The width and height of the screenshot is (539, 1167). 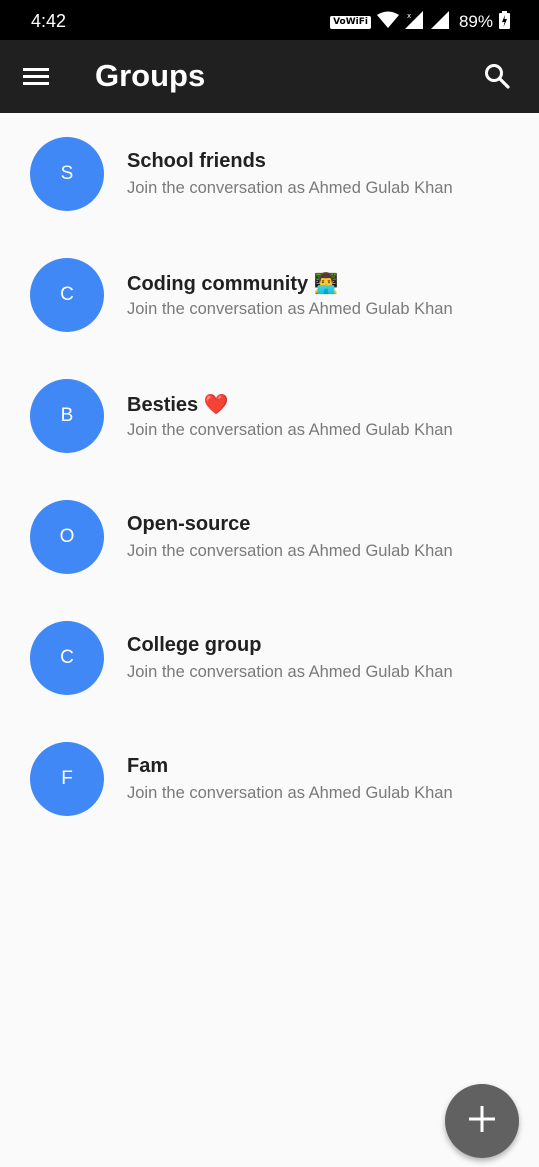 I want to click on status-icons: VoWiFi x 89%, so click(x=420, y=22).